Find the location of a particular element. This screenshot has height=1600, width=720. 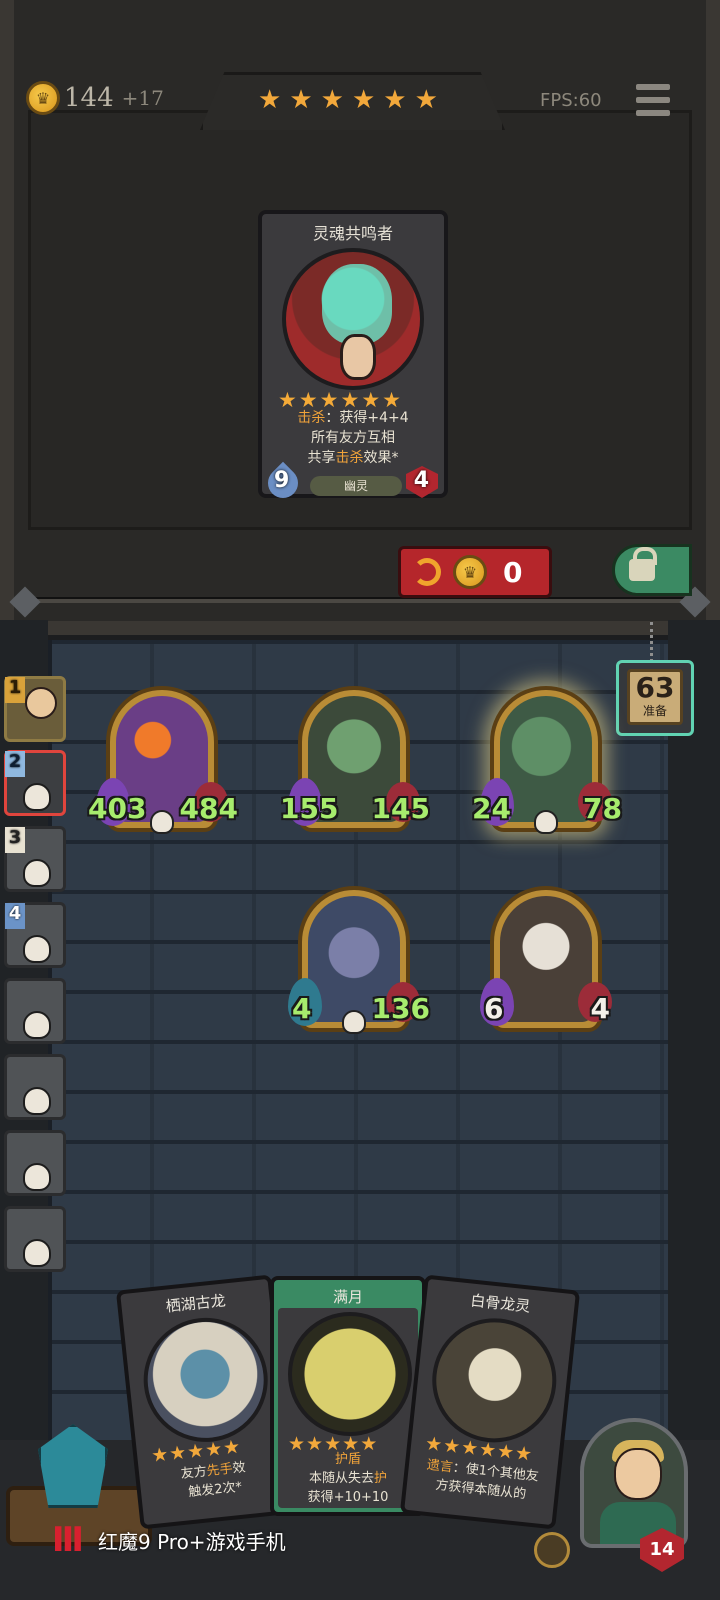

text: 友方 is located at coordinates (194, 1473).